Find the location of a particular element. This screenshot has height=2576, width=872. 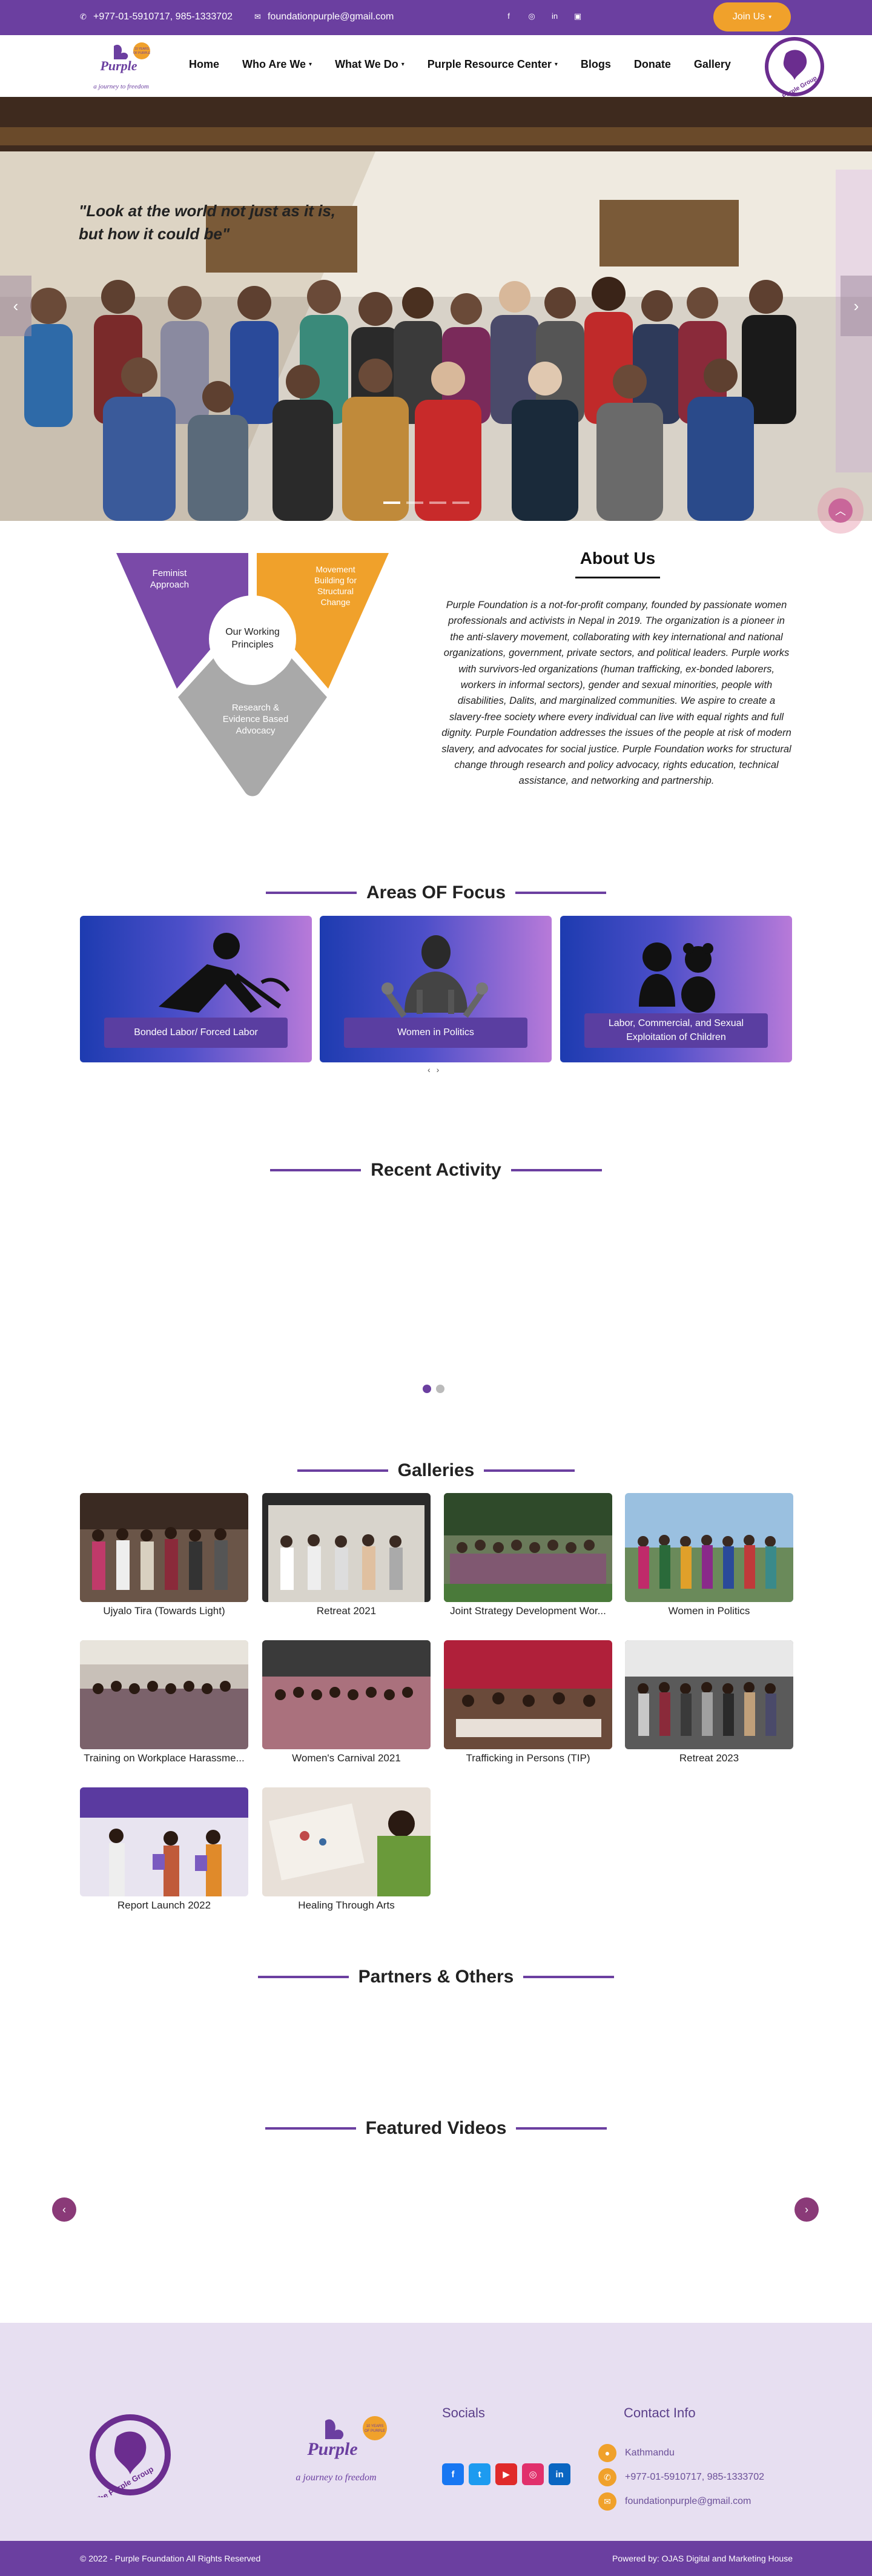

nav-who-are-we: Who Are We ▾ is located at coordinates (277, 64).